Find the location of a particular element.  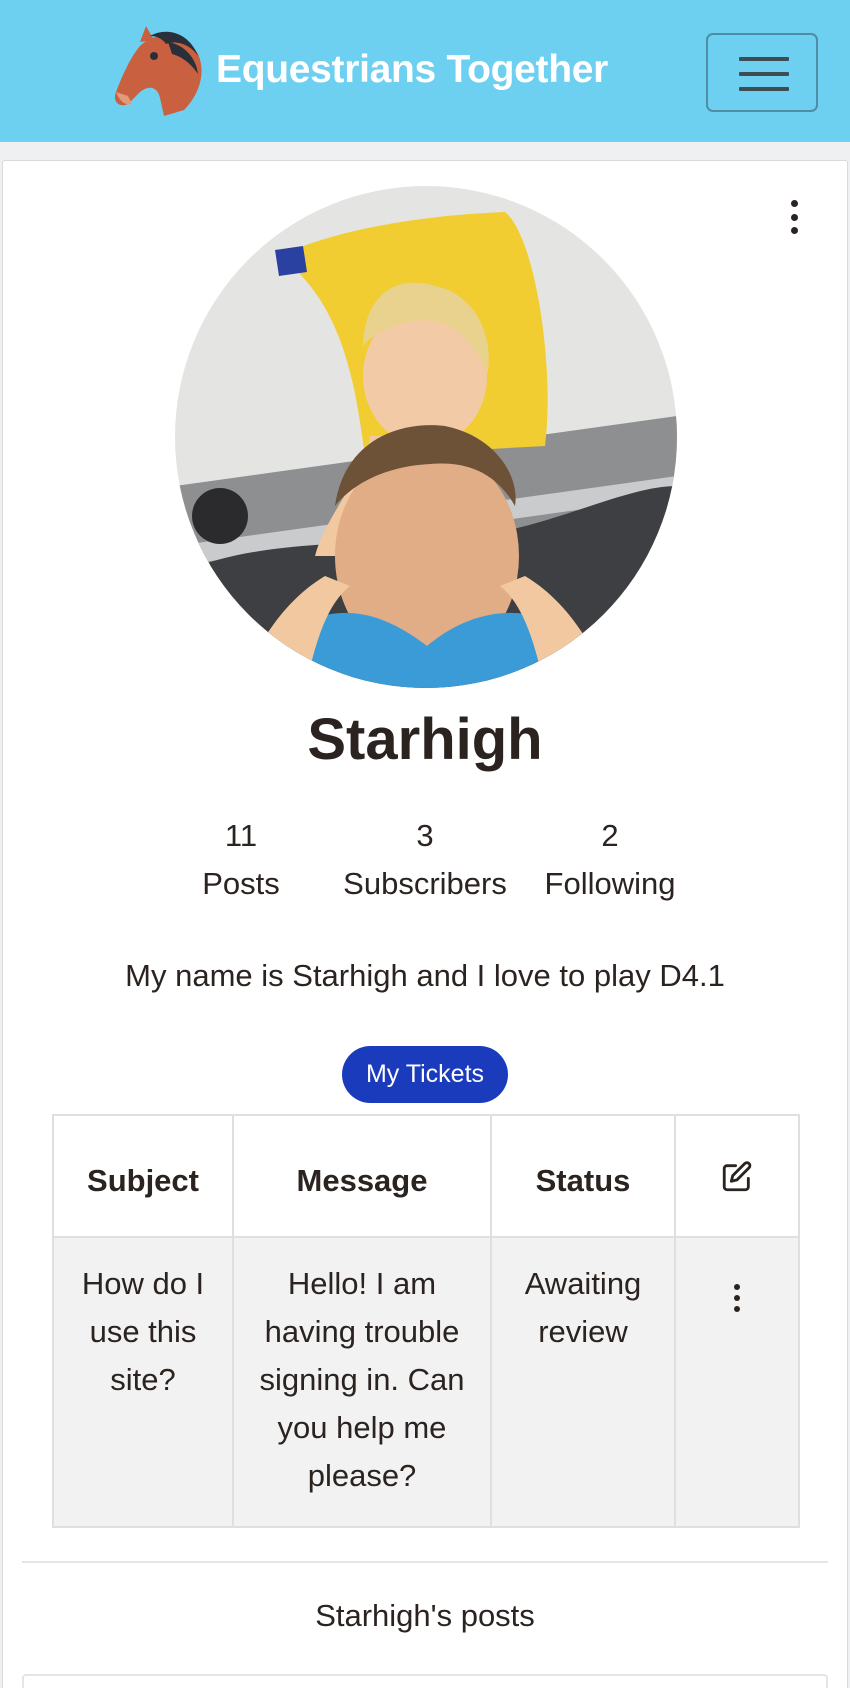

navbar: Equestrians Together is located at coordinates (425, 71).